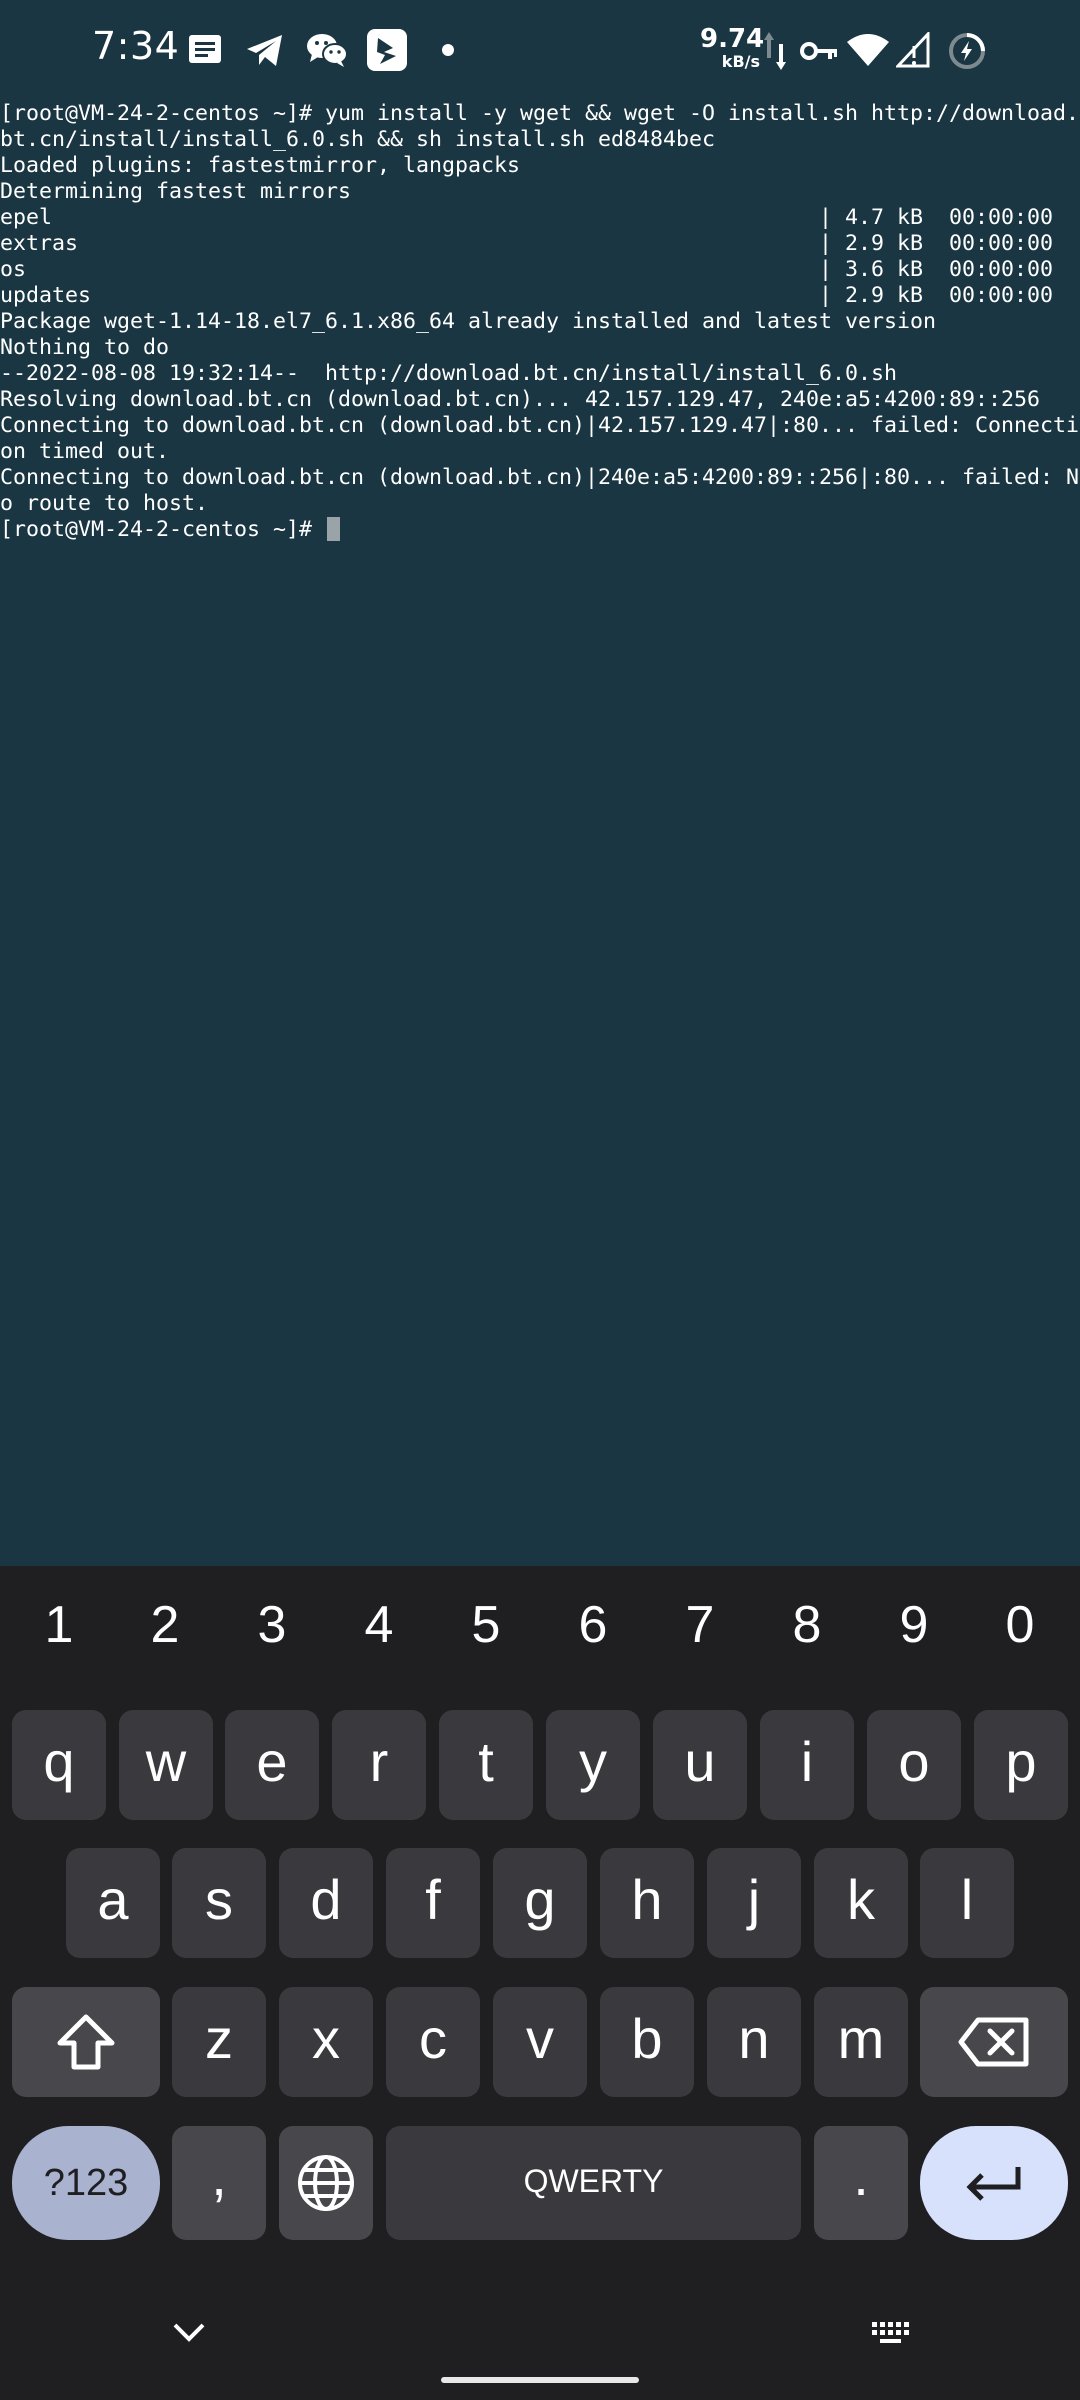 The width and height of the screenshot is (1080, 2400). Describe the element at coordinates (448, 50) in the screenshot. I see `dot-icon` at that location.